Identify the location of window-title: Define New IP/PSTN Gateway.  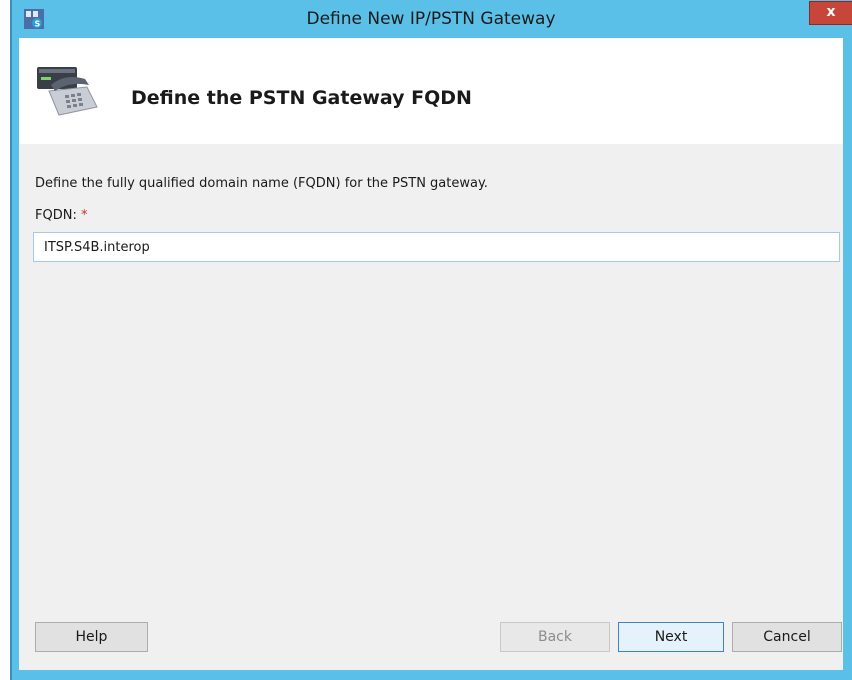
(431, 19).